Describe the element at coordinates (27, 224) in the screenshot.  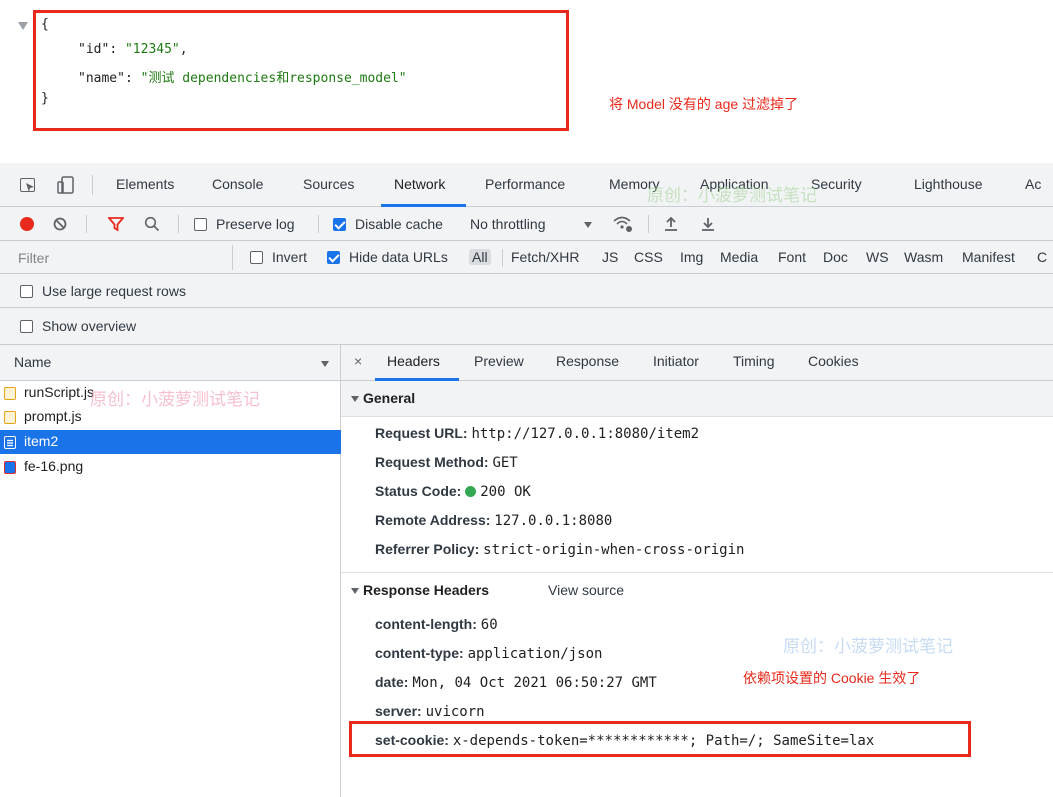
I see `record-icon` at that location.